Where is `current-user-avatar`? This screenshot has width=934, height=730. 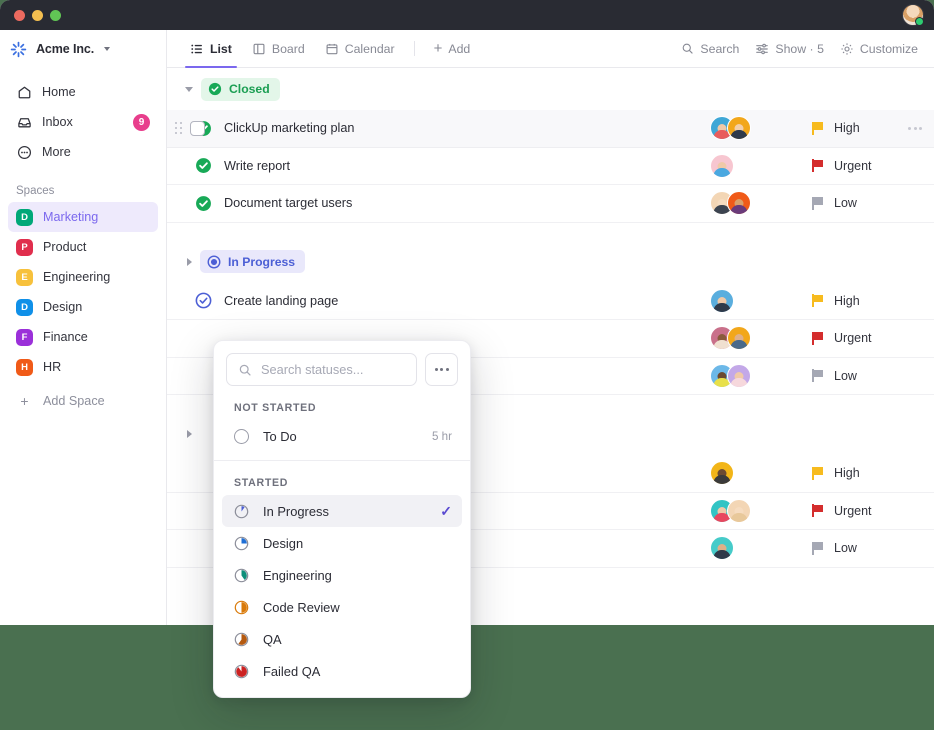
current-user-avatar is located at coordinates (913, 15).